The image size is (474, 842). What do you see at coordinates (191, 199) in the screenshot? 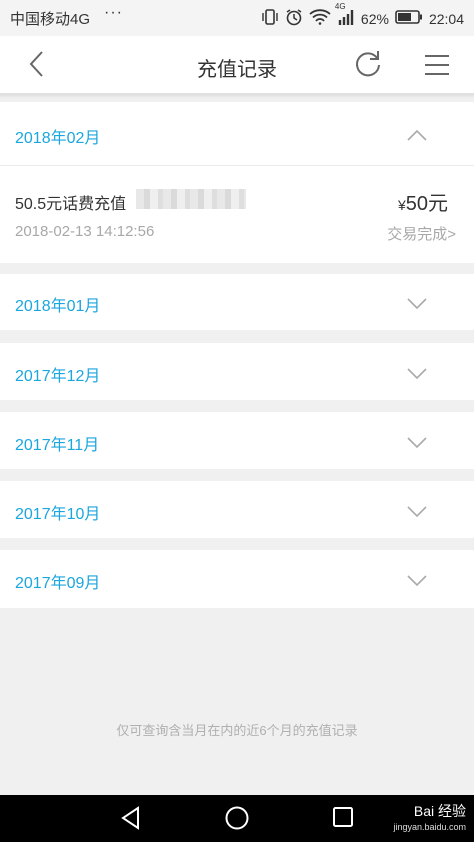
I see `redacted-phone-number` at bounding box center [191, 199].